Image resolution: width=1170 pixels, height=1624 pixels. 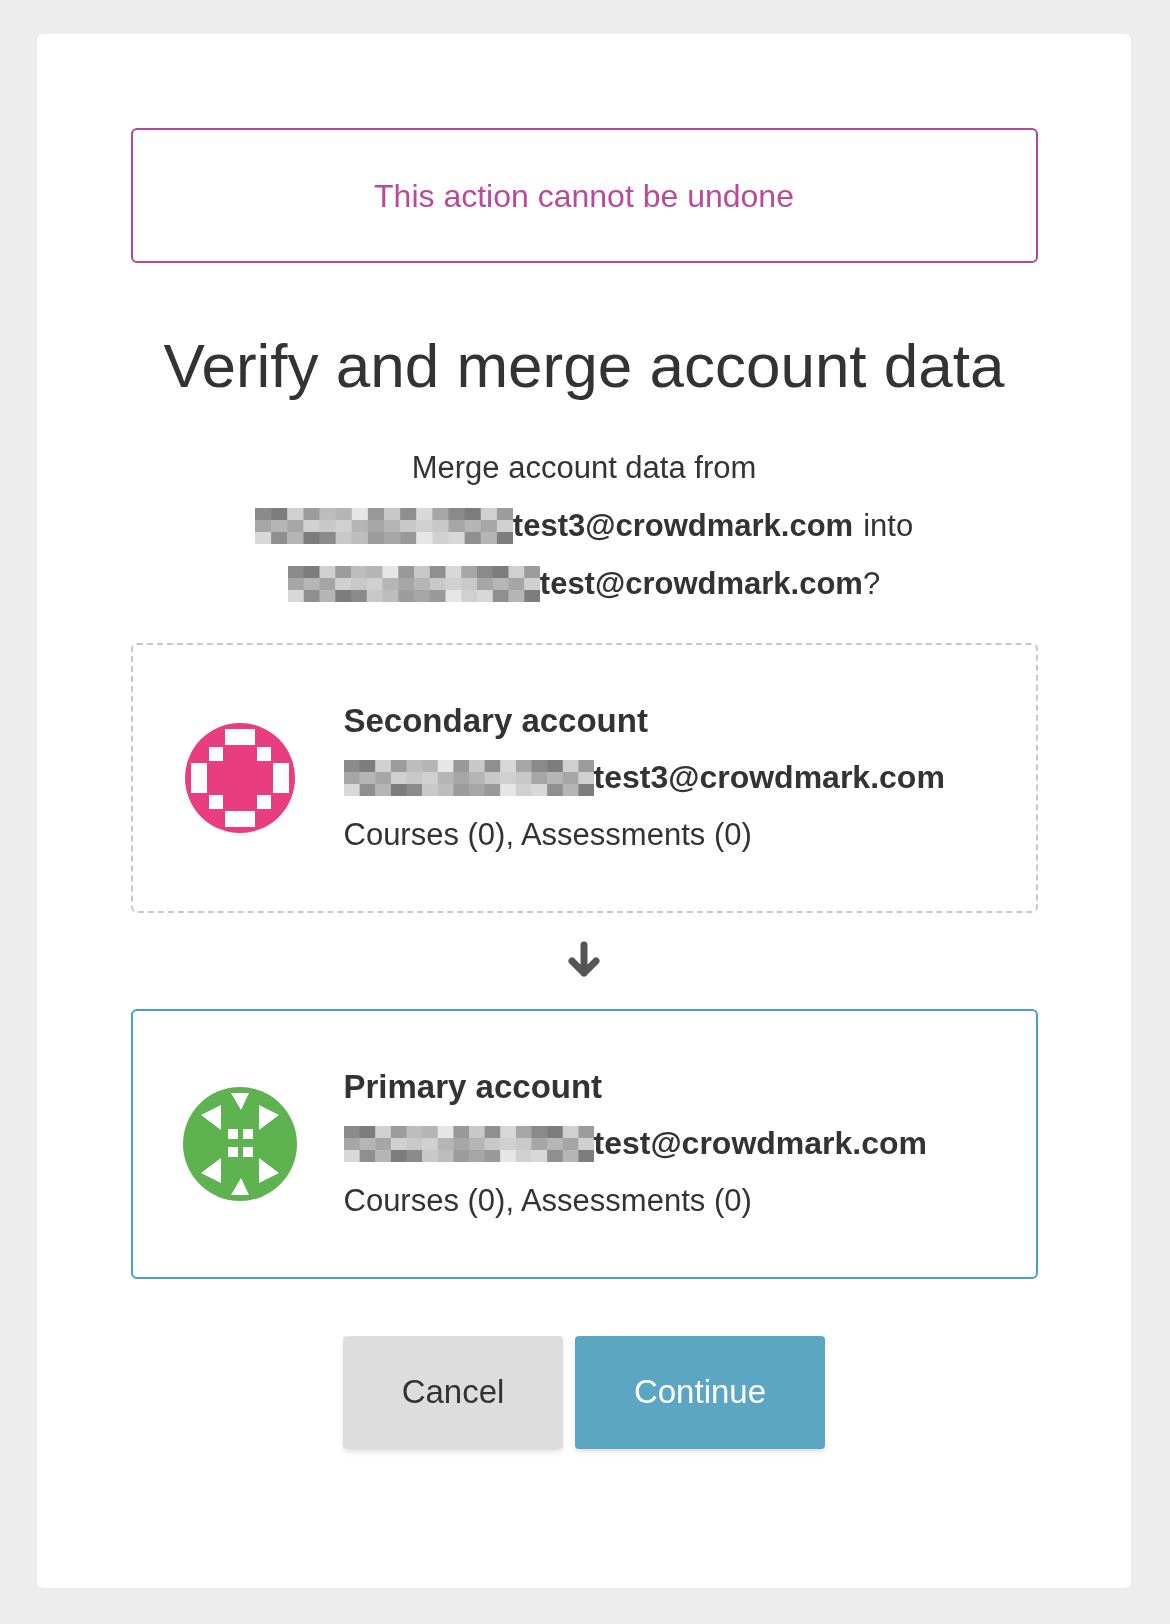 I want to click on account-email: test@crowdmark.com, so click(x=760, y=1143).